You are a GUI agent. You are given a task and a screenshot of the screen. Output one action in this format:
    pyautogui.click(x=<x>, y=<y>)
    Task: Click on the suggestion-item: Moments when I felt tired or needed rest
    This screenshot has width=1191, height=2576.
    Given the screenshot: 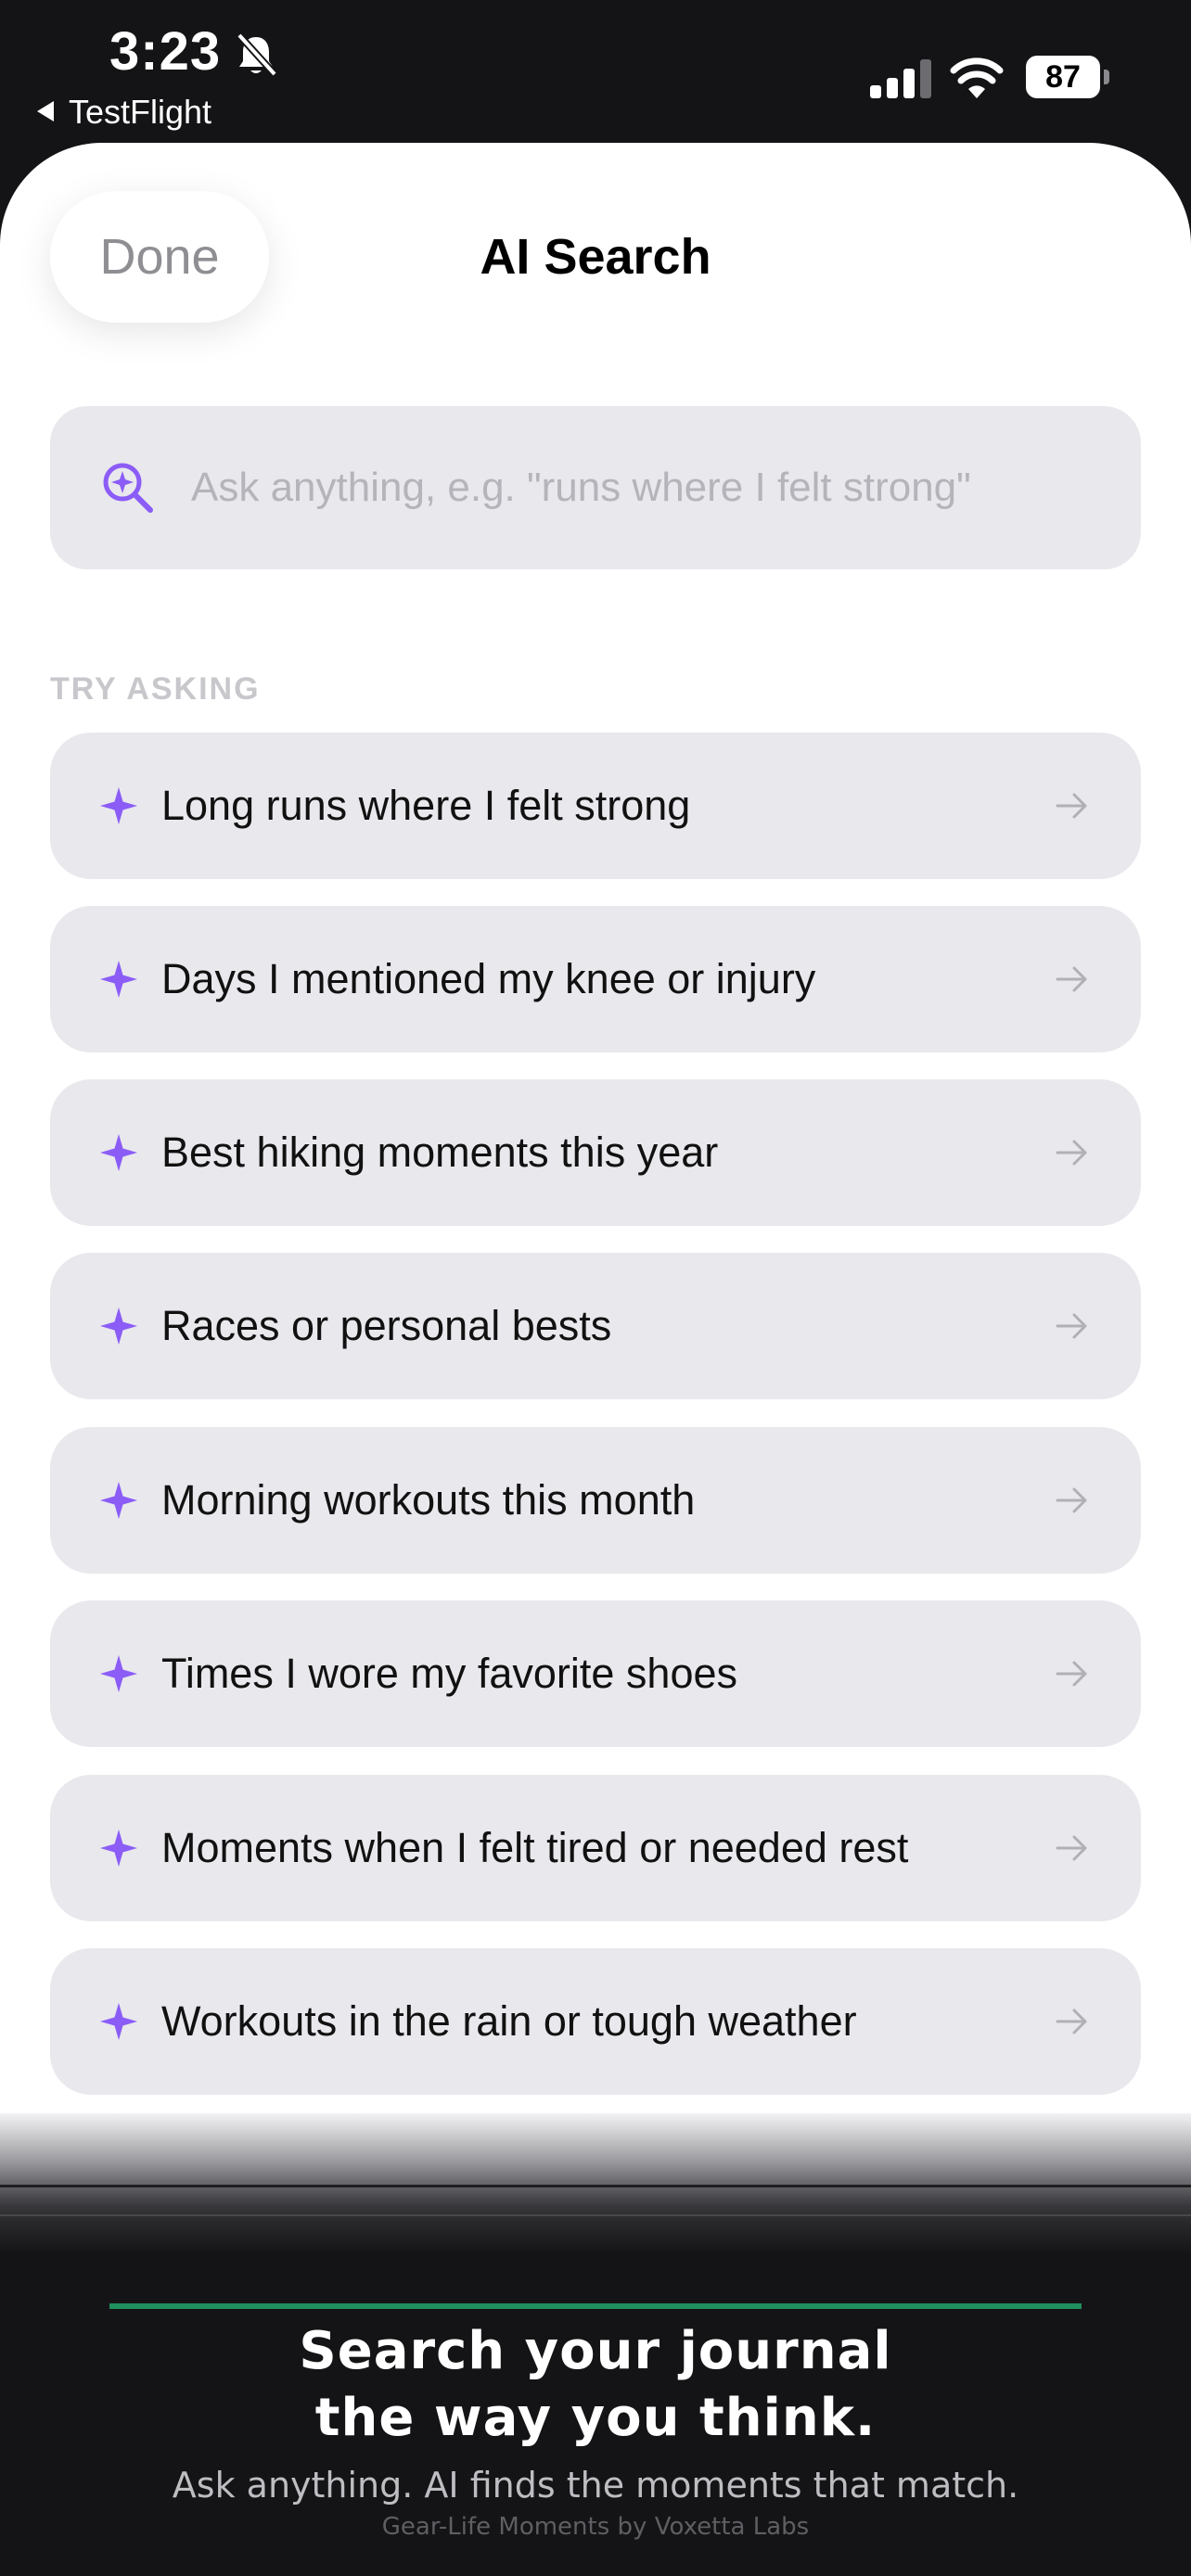 What is the action you would take?
    pyautogui.click(x=595, y=1848)
    